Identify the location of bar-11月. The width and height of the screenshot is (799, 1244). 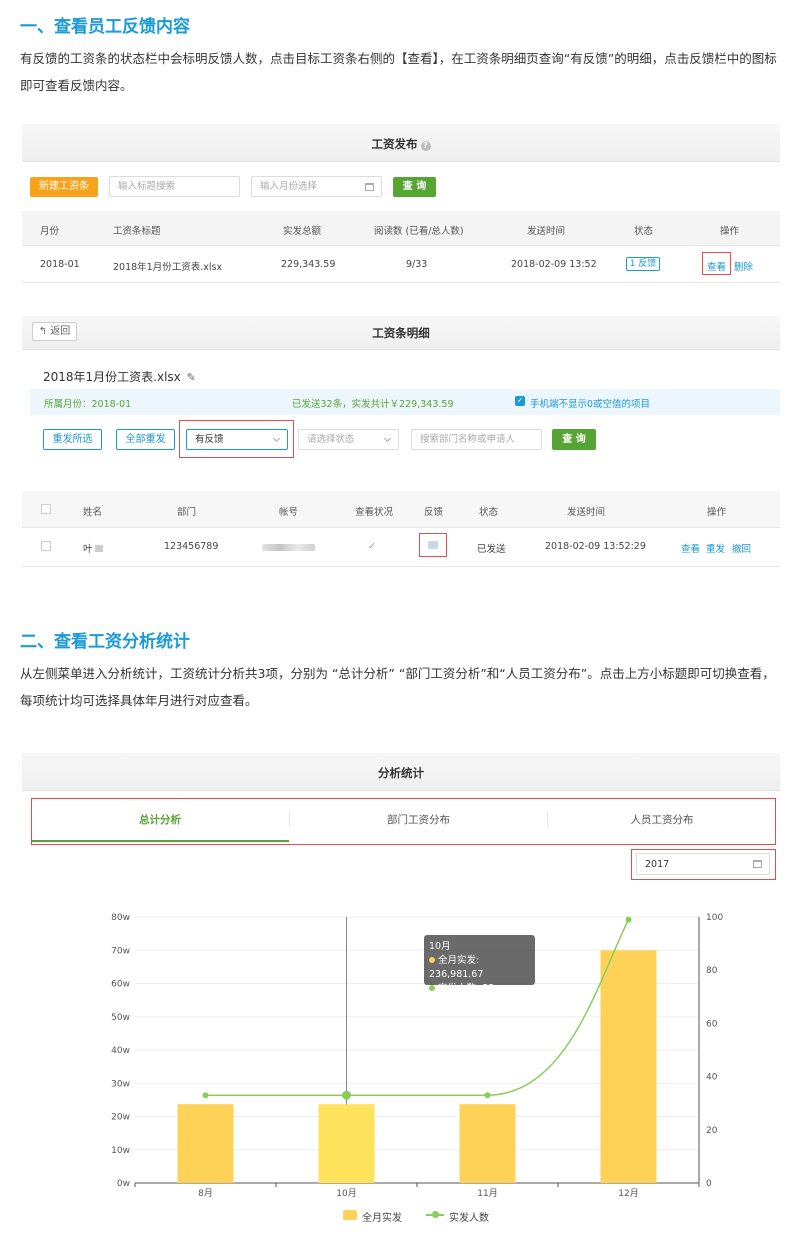
(487, 1143).